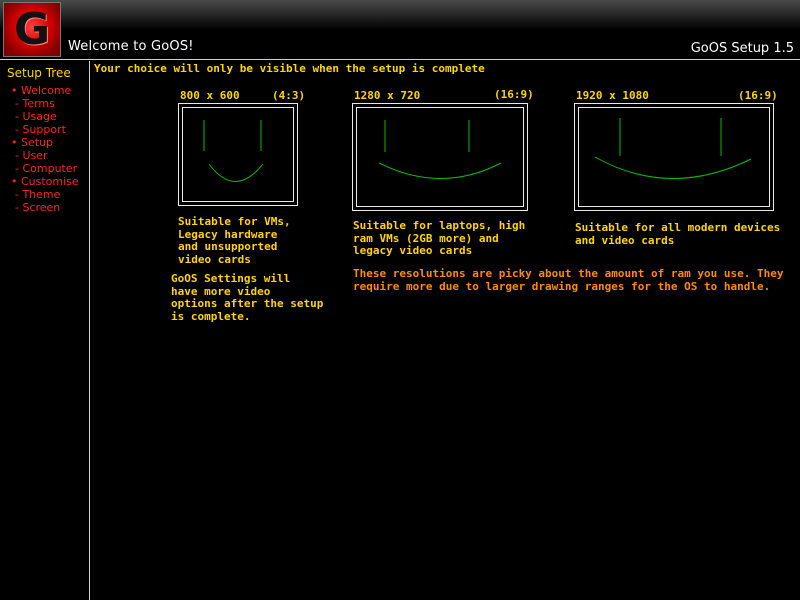  I want to click on aspect-label-4-3: (4:3), so click(289, 95).